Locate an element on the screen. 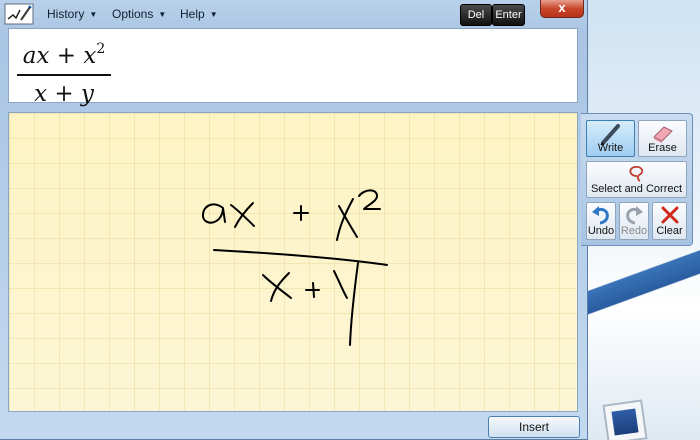 The width and height of the screenshot is (700, 440). erase-button: Erase is located at coordinates (662, 138).